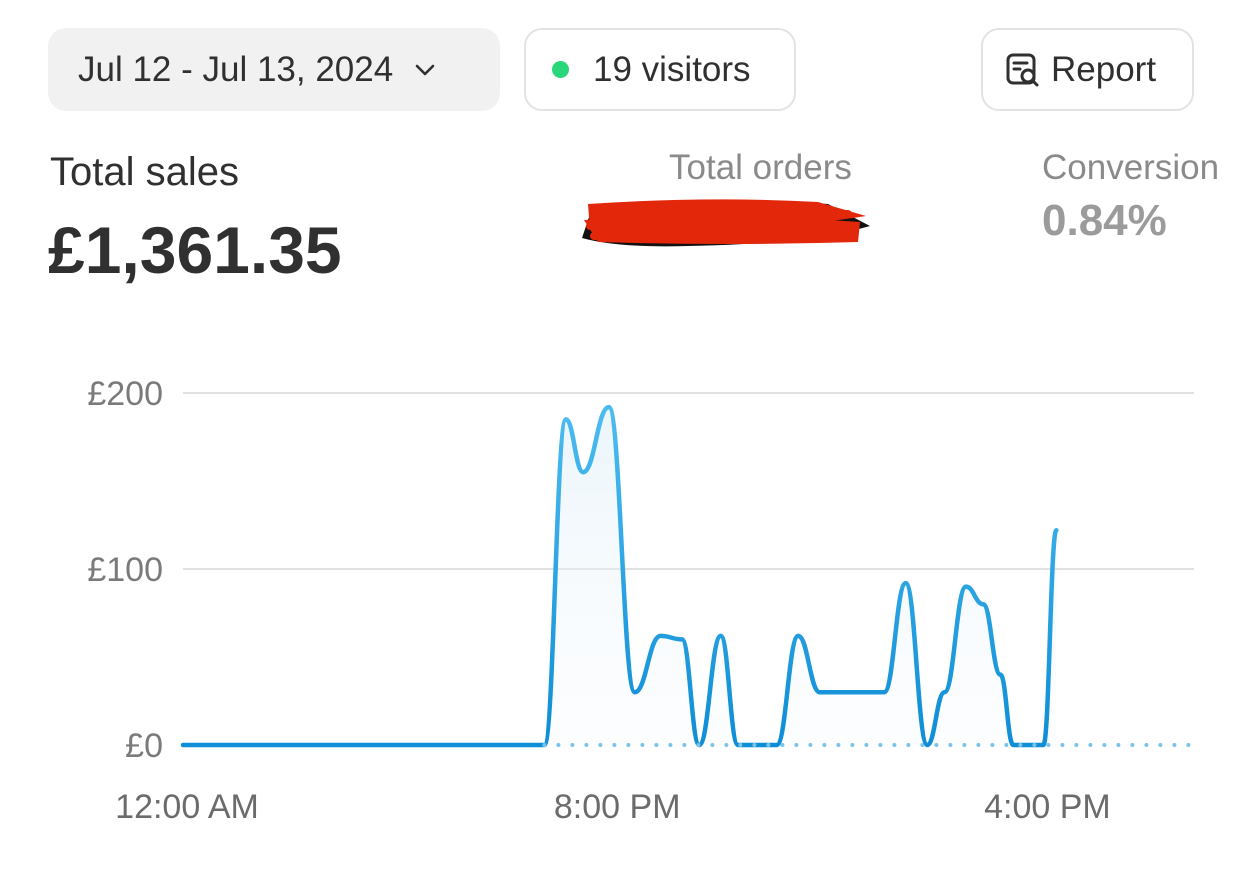 Image resolution: width=1242 pixels, height=873 pixels. Describe the element at coordinates (125, 394) in the screenshot. I see `y-tick-label: £200` at that location.